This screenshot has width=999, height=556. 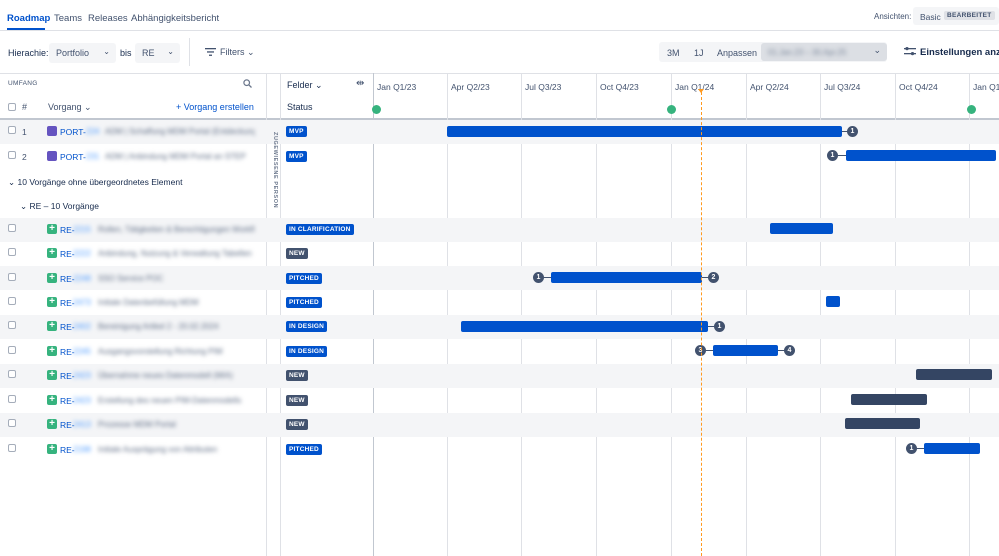 I want to click on dependency-connector, so click(x=709, y=350).